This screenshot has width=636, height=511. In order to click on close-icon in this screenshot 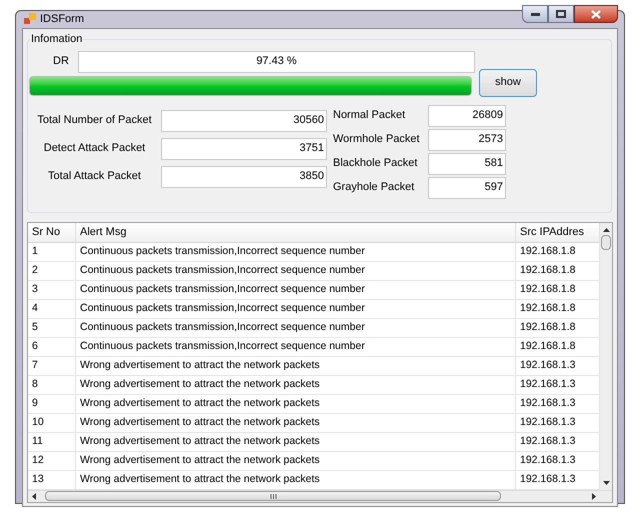, I will do `click(596, 14)`.